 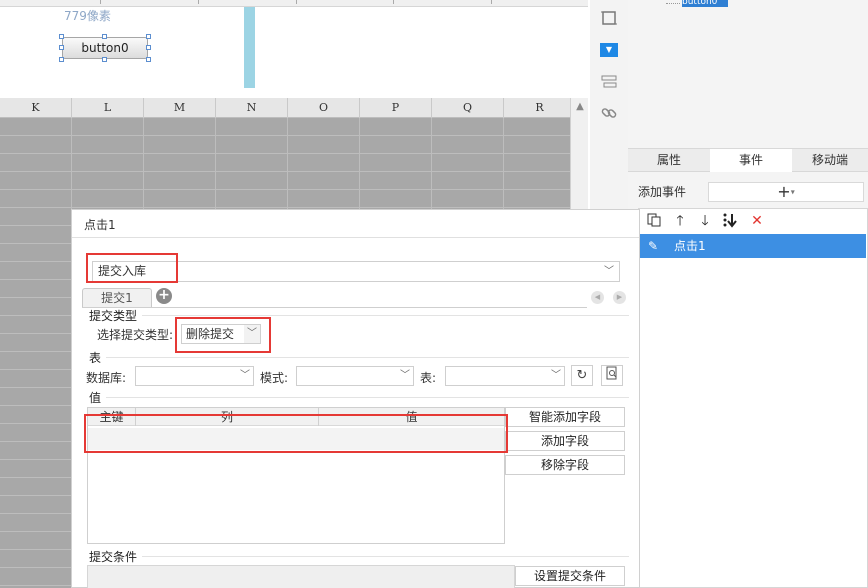 I want to click on column-header-row: K L M N O P Q R, so click(x=294, y=108).